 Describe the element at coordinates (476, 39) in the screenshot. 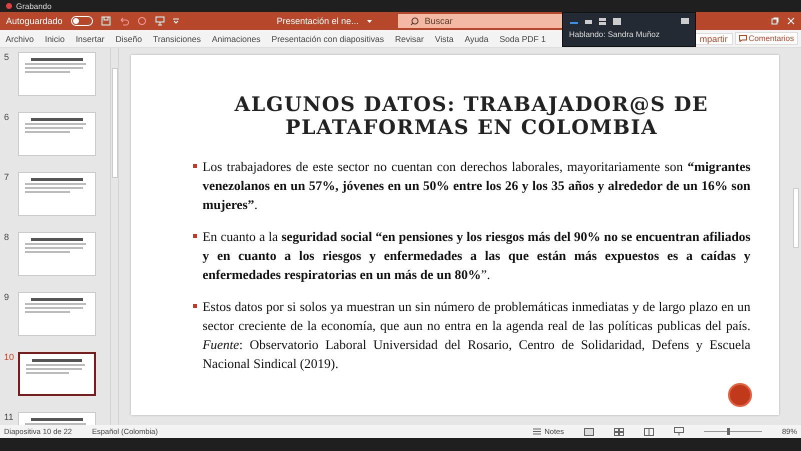

I see `ribbon-tab: Ayuda` at that location.